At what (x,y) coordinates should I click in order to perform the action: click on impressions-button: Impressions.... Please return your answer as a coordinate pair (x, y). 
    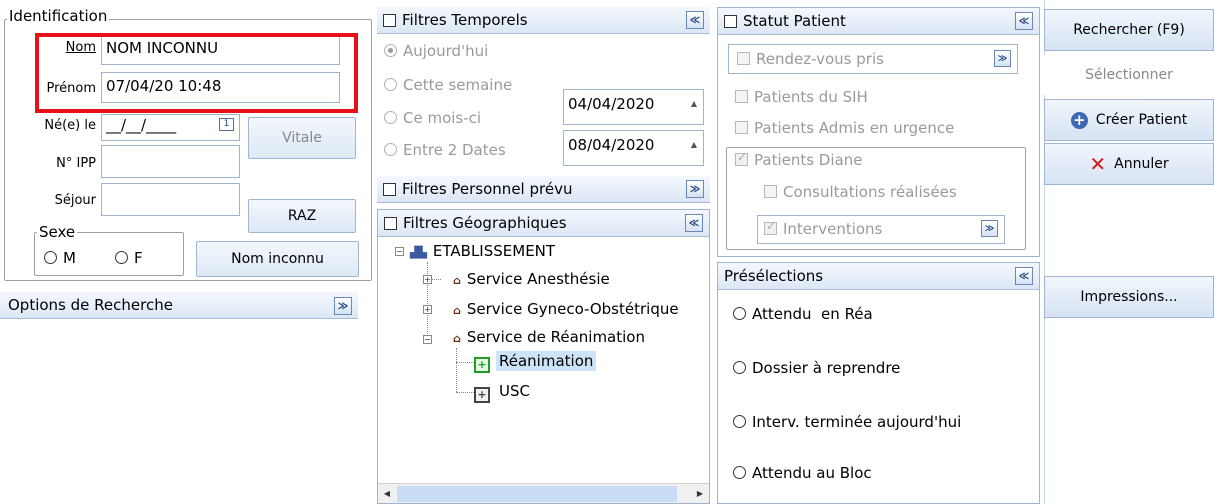
    Looking at the image, I should click on (1129, 297).